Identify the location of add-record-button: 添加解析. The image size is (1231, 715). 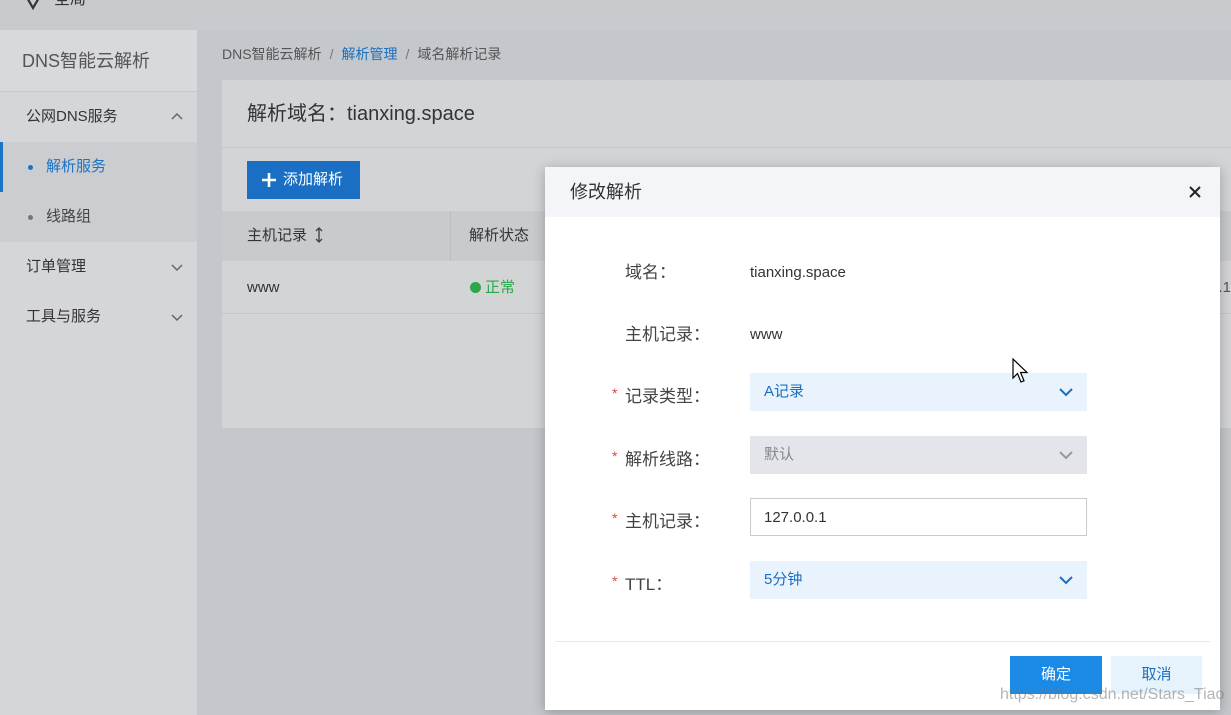
(303, 180).